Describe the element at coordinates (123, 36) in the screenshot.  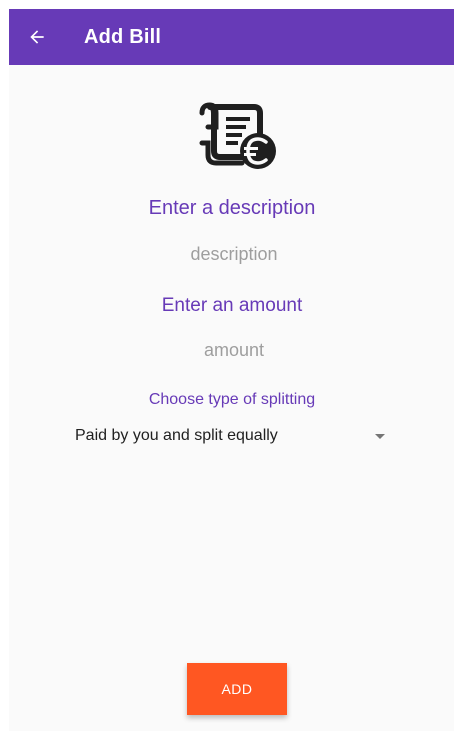
I see `page-title: Add Bill` at that location.